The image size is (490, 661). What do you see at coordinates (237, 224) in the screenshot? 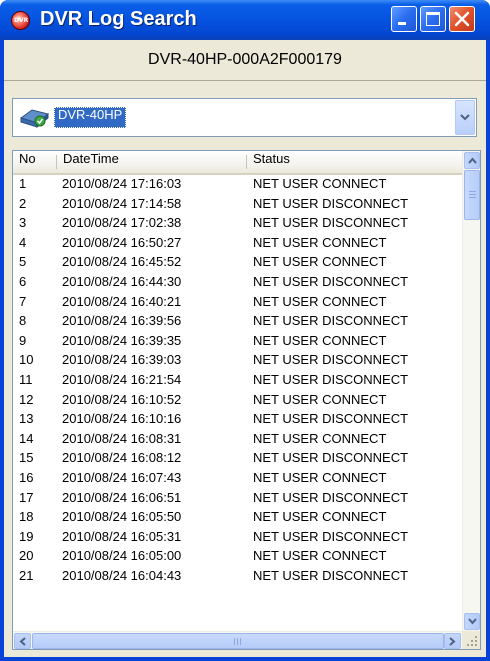
I see `table-row: 3 2010/08/24 17:02:38 NET USER DISCONNECT` at bounding box center [237, 224].